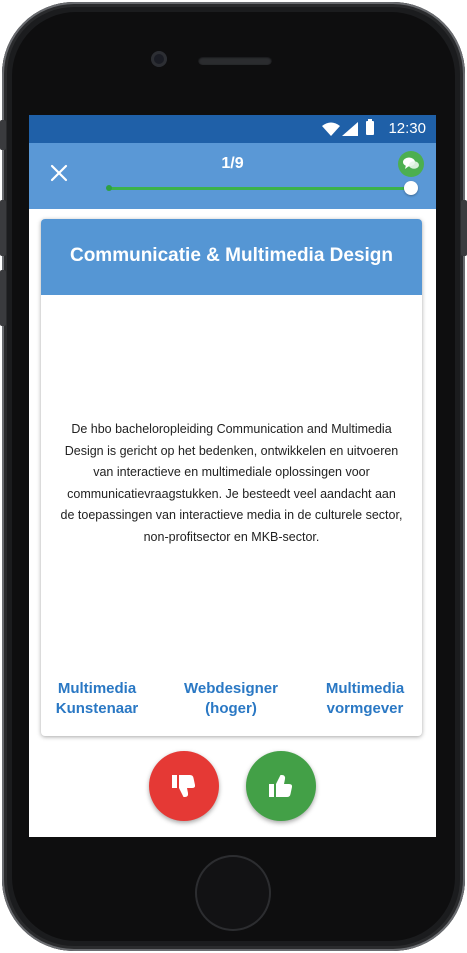  Describe the element at coordinates (370, 127) in the screenshot. I see `battery-icon` at that location.